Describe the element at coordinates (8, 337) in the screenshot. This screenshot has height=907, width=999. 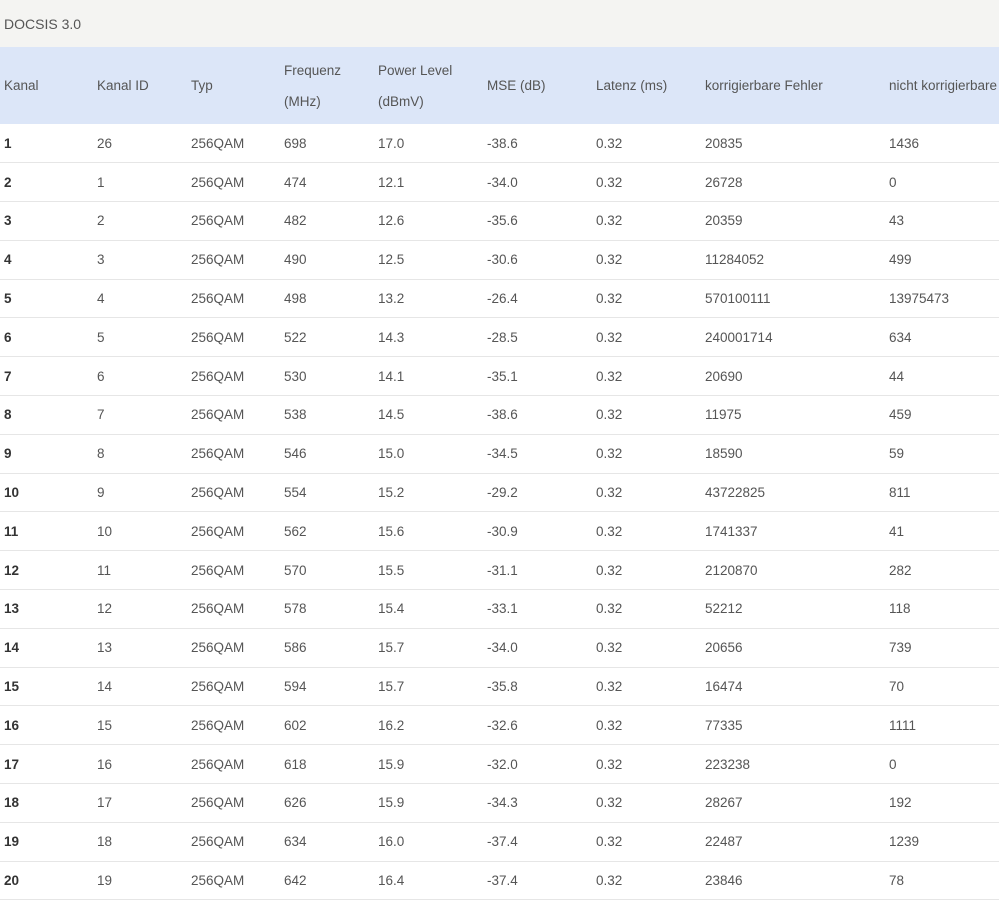
I see `cell-kanal: 6` at that location.